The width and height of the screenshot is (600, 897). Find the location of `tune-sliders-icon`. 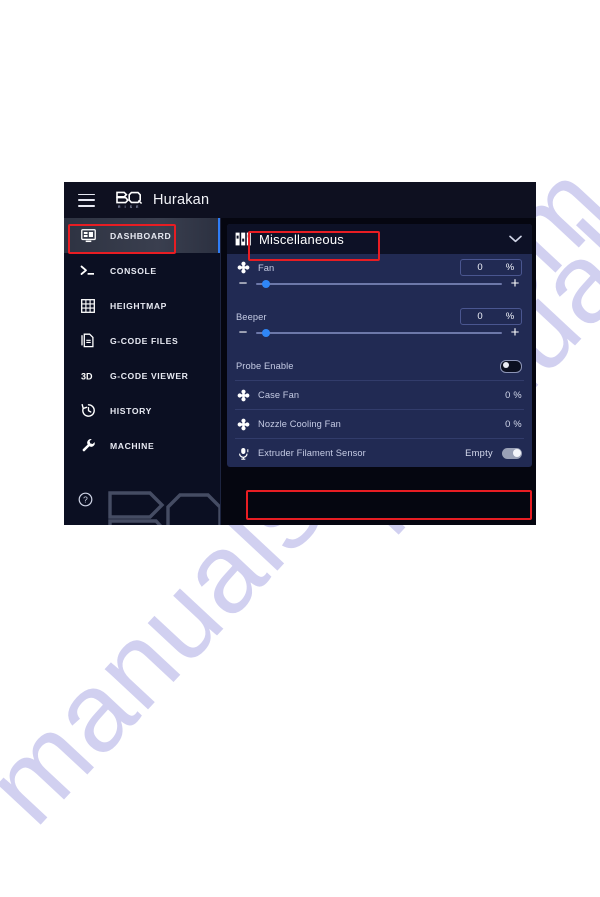

tune-sliders-icon is located at coordinates (243, 239).